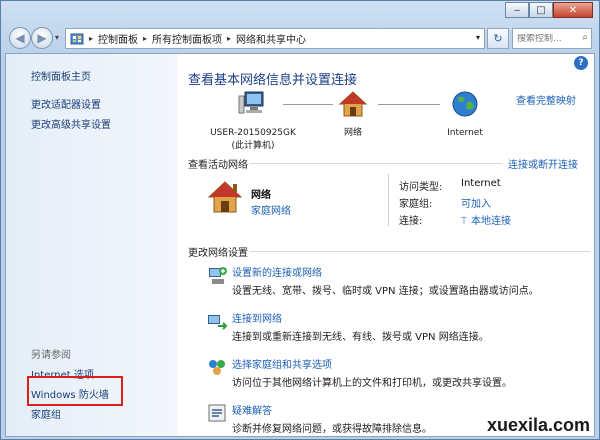 Image resolution: width=600 pixels, height=440 pixels. What do you see at coordinates (251, 102) in the screenshot?
I see `computer-icon` at bounding box center [251, 102].